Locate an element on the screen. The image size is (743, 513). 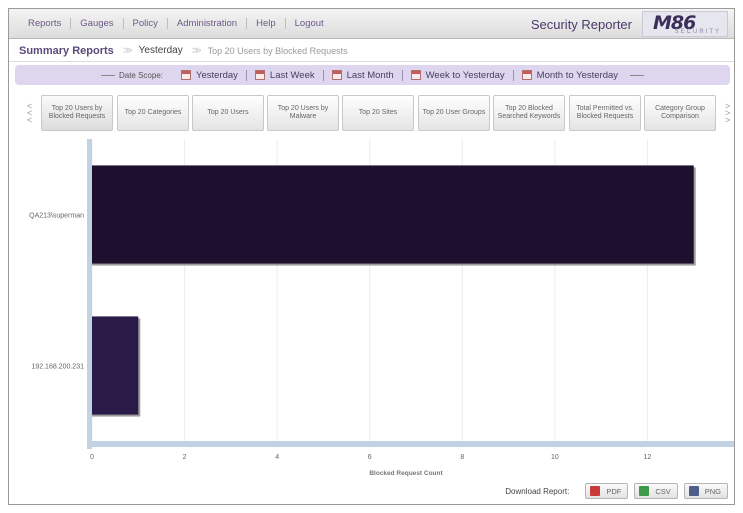
date-scope-label: Date Scope: is located at coordinates (140, 75).